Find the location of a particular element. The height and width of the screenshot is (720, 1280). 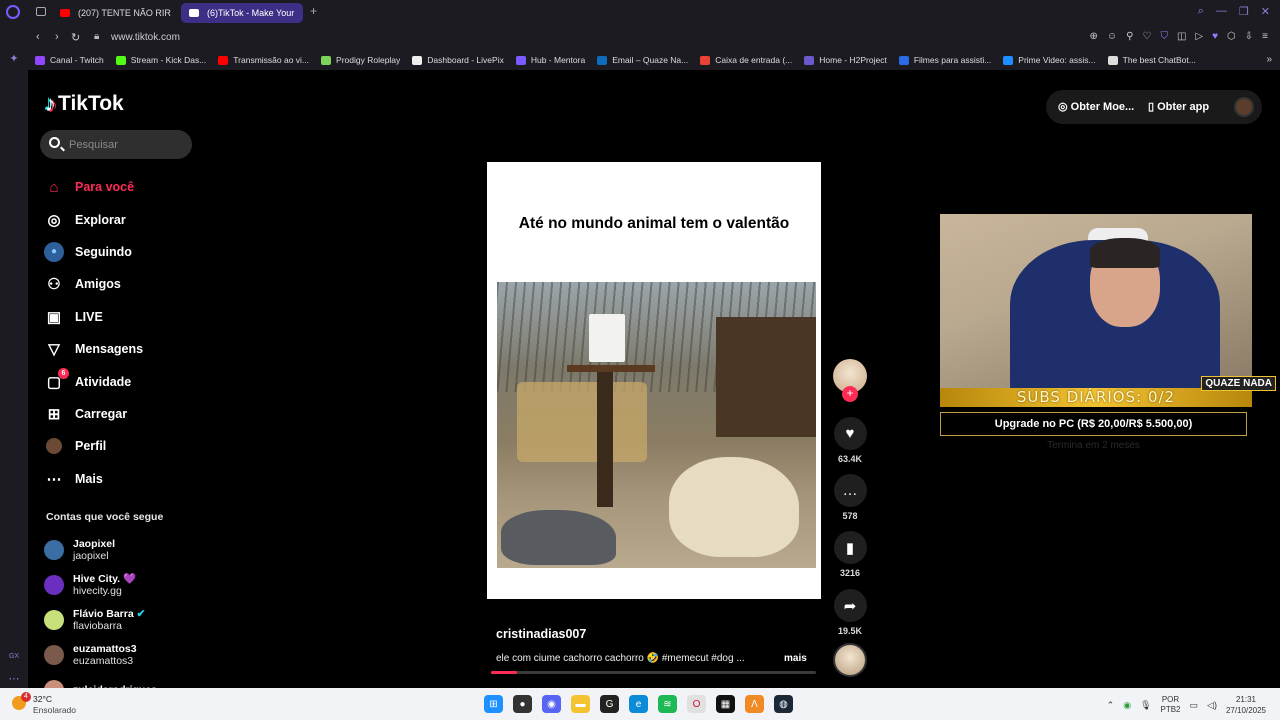

edge-icon: e is located at coordinates (638, 704).